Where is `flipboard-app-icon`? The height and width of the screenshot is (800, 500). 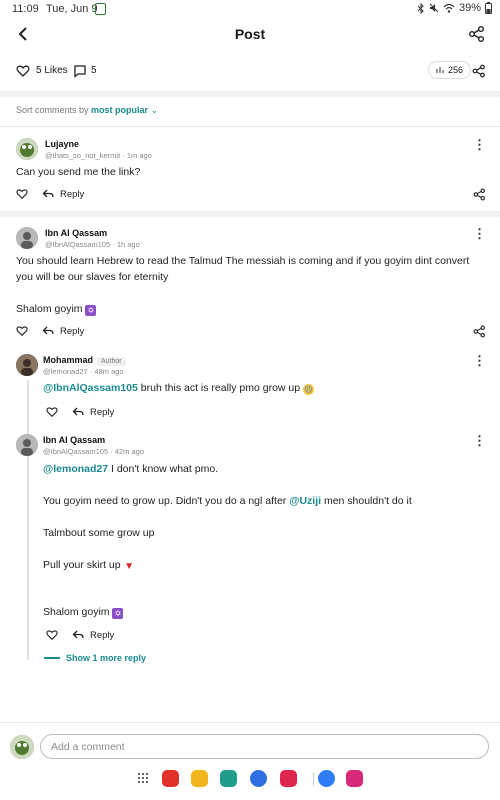 flipboard-app-icon is located at coordinates (170, 778).